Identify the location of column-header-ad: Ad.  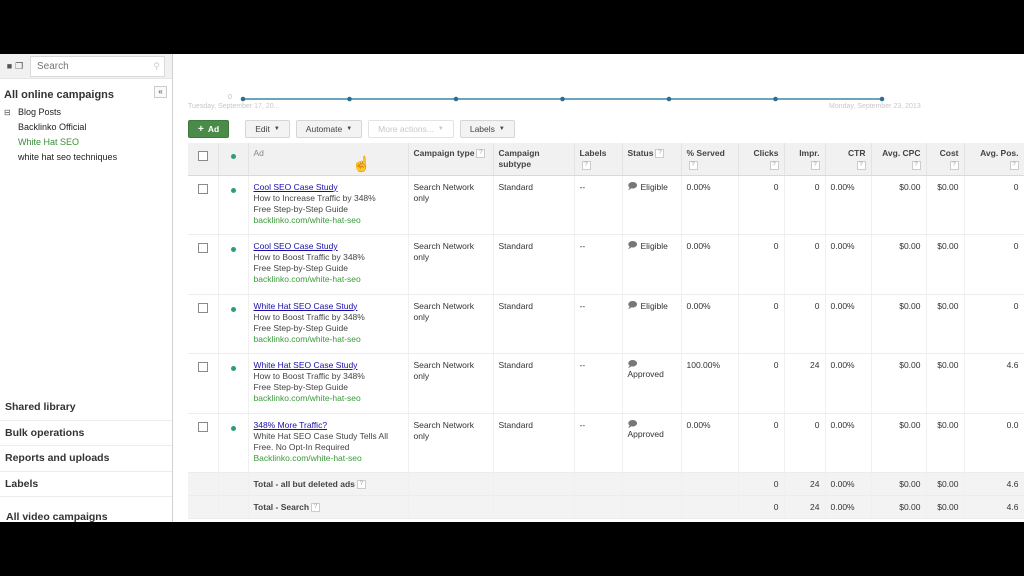
(328, 159).